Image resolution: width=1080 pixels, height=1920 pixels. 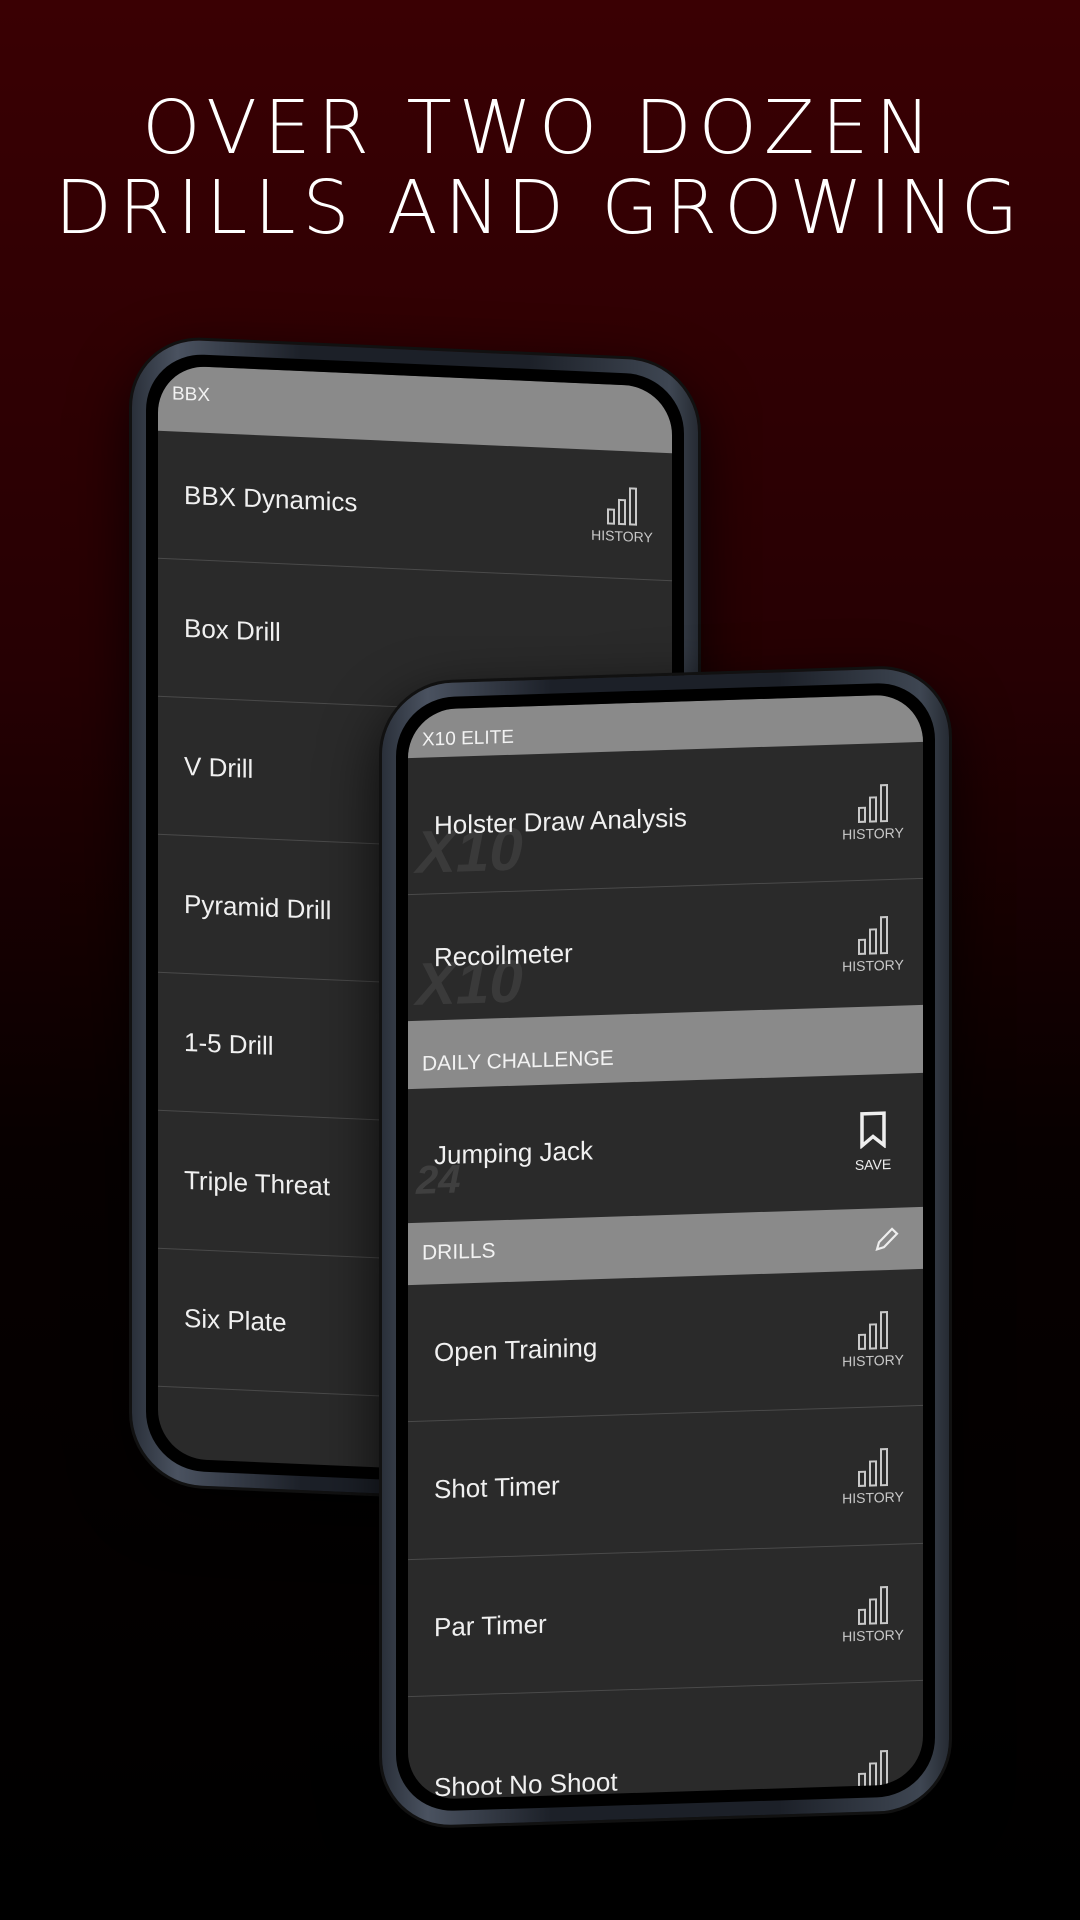 I want to click on 24-watermark: 24, so click(x=438, y=1180).